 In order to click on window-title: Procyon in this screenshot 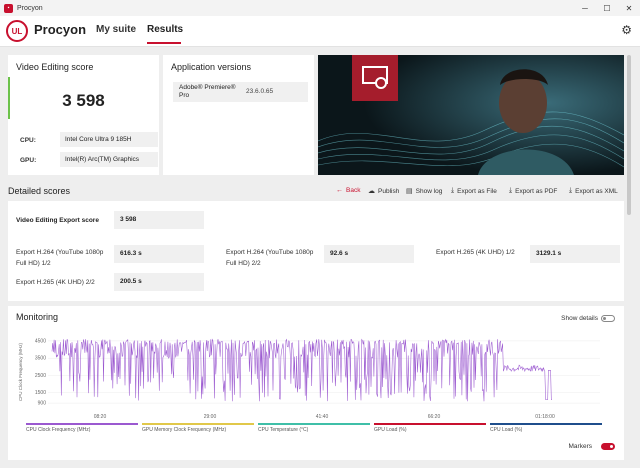, I will do `click(30, 8)`.